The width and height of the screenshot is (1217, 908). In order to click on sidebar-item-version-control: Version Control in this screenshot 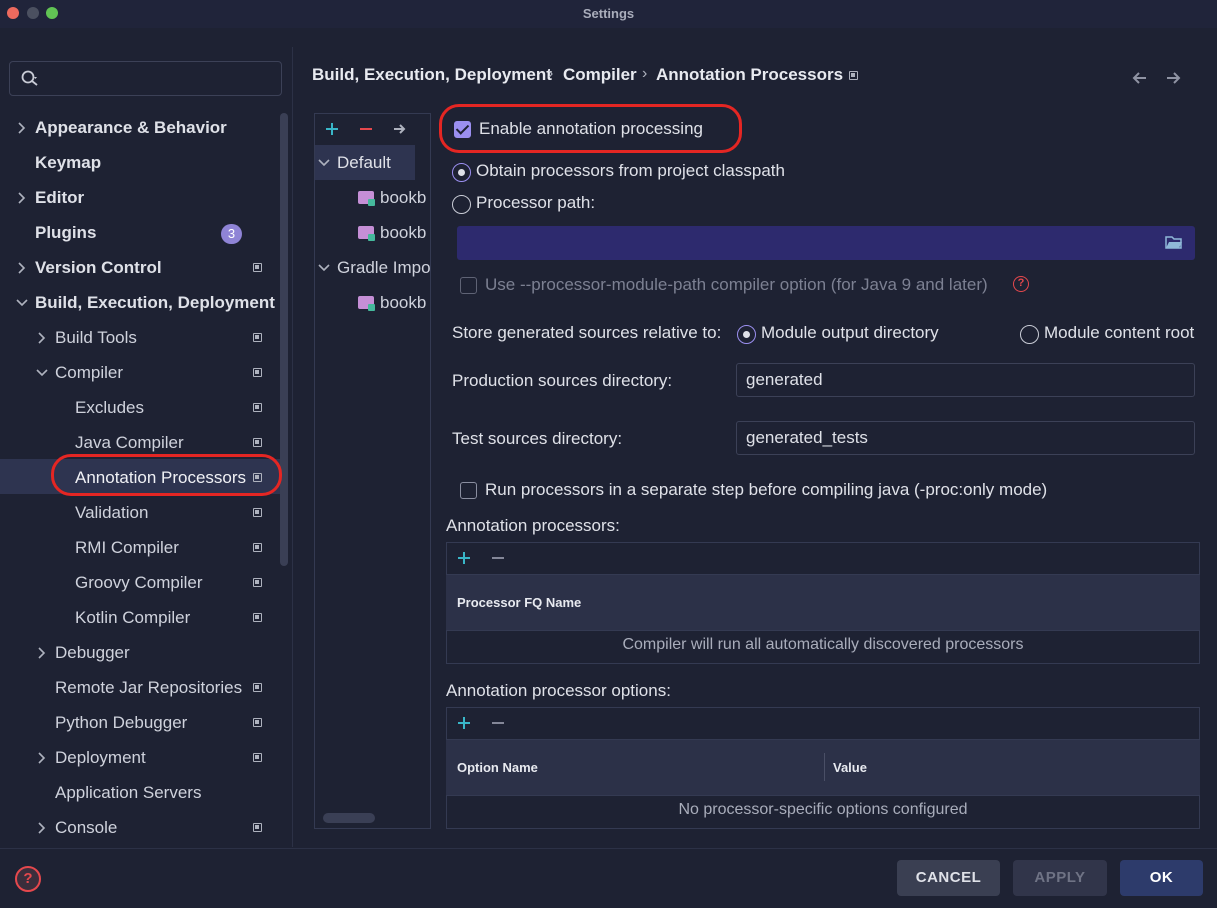, I will do `click(140, 267)`.